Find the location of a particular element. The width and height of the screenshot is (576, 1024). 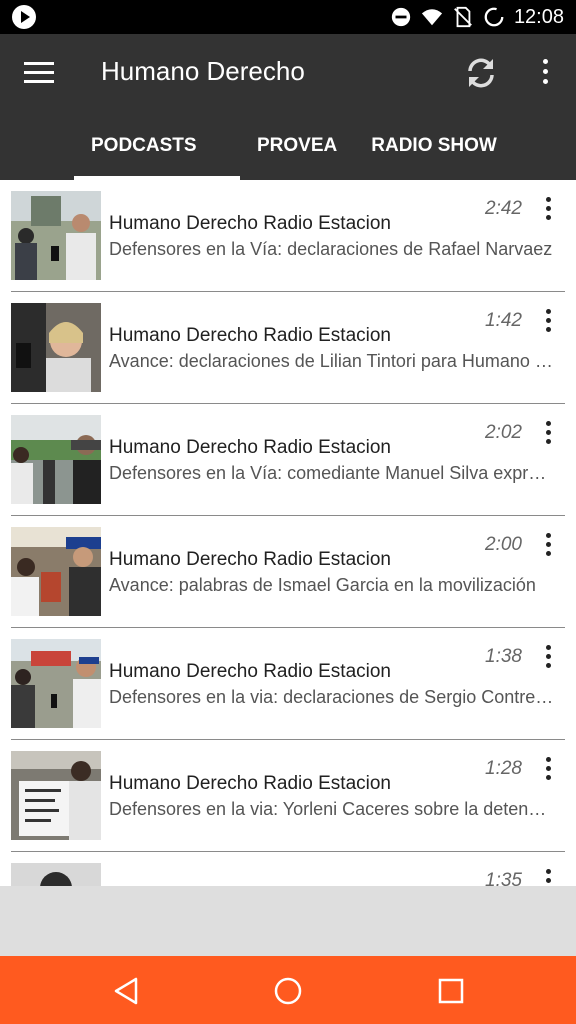

menu-icon is located at coordinates (39, 74).